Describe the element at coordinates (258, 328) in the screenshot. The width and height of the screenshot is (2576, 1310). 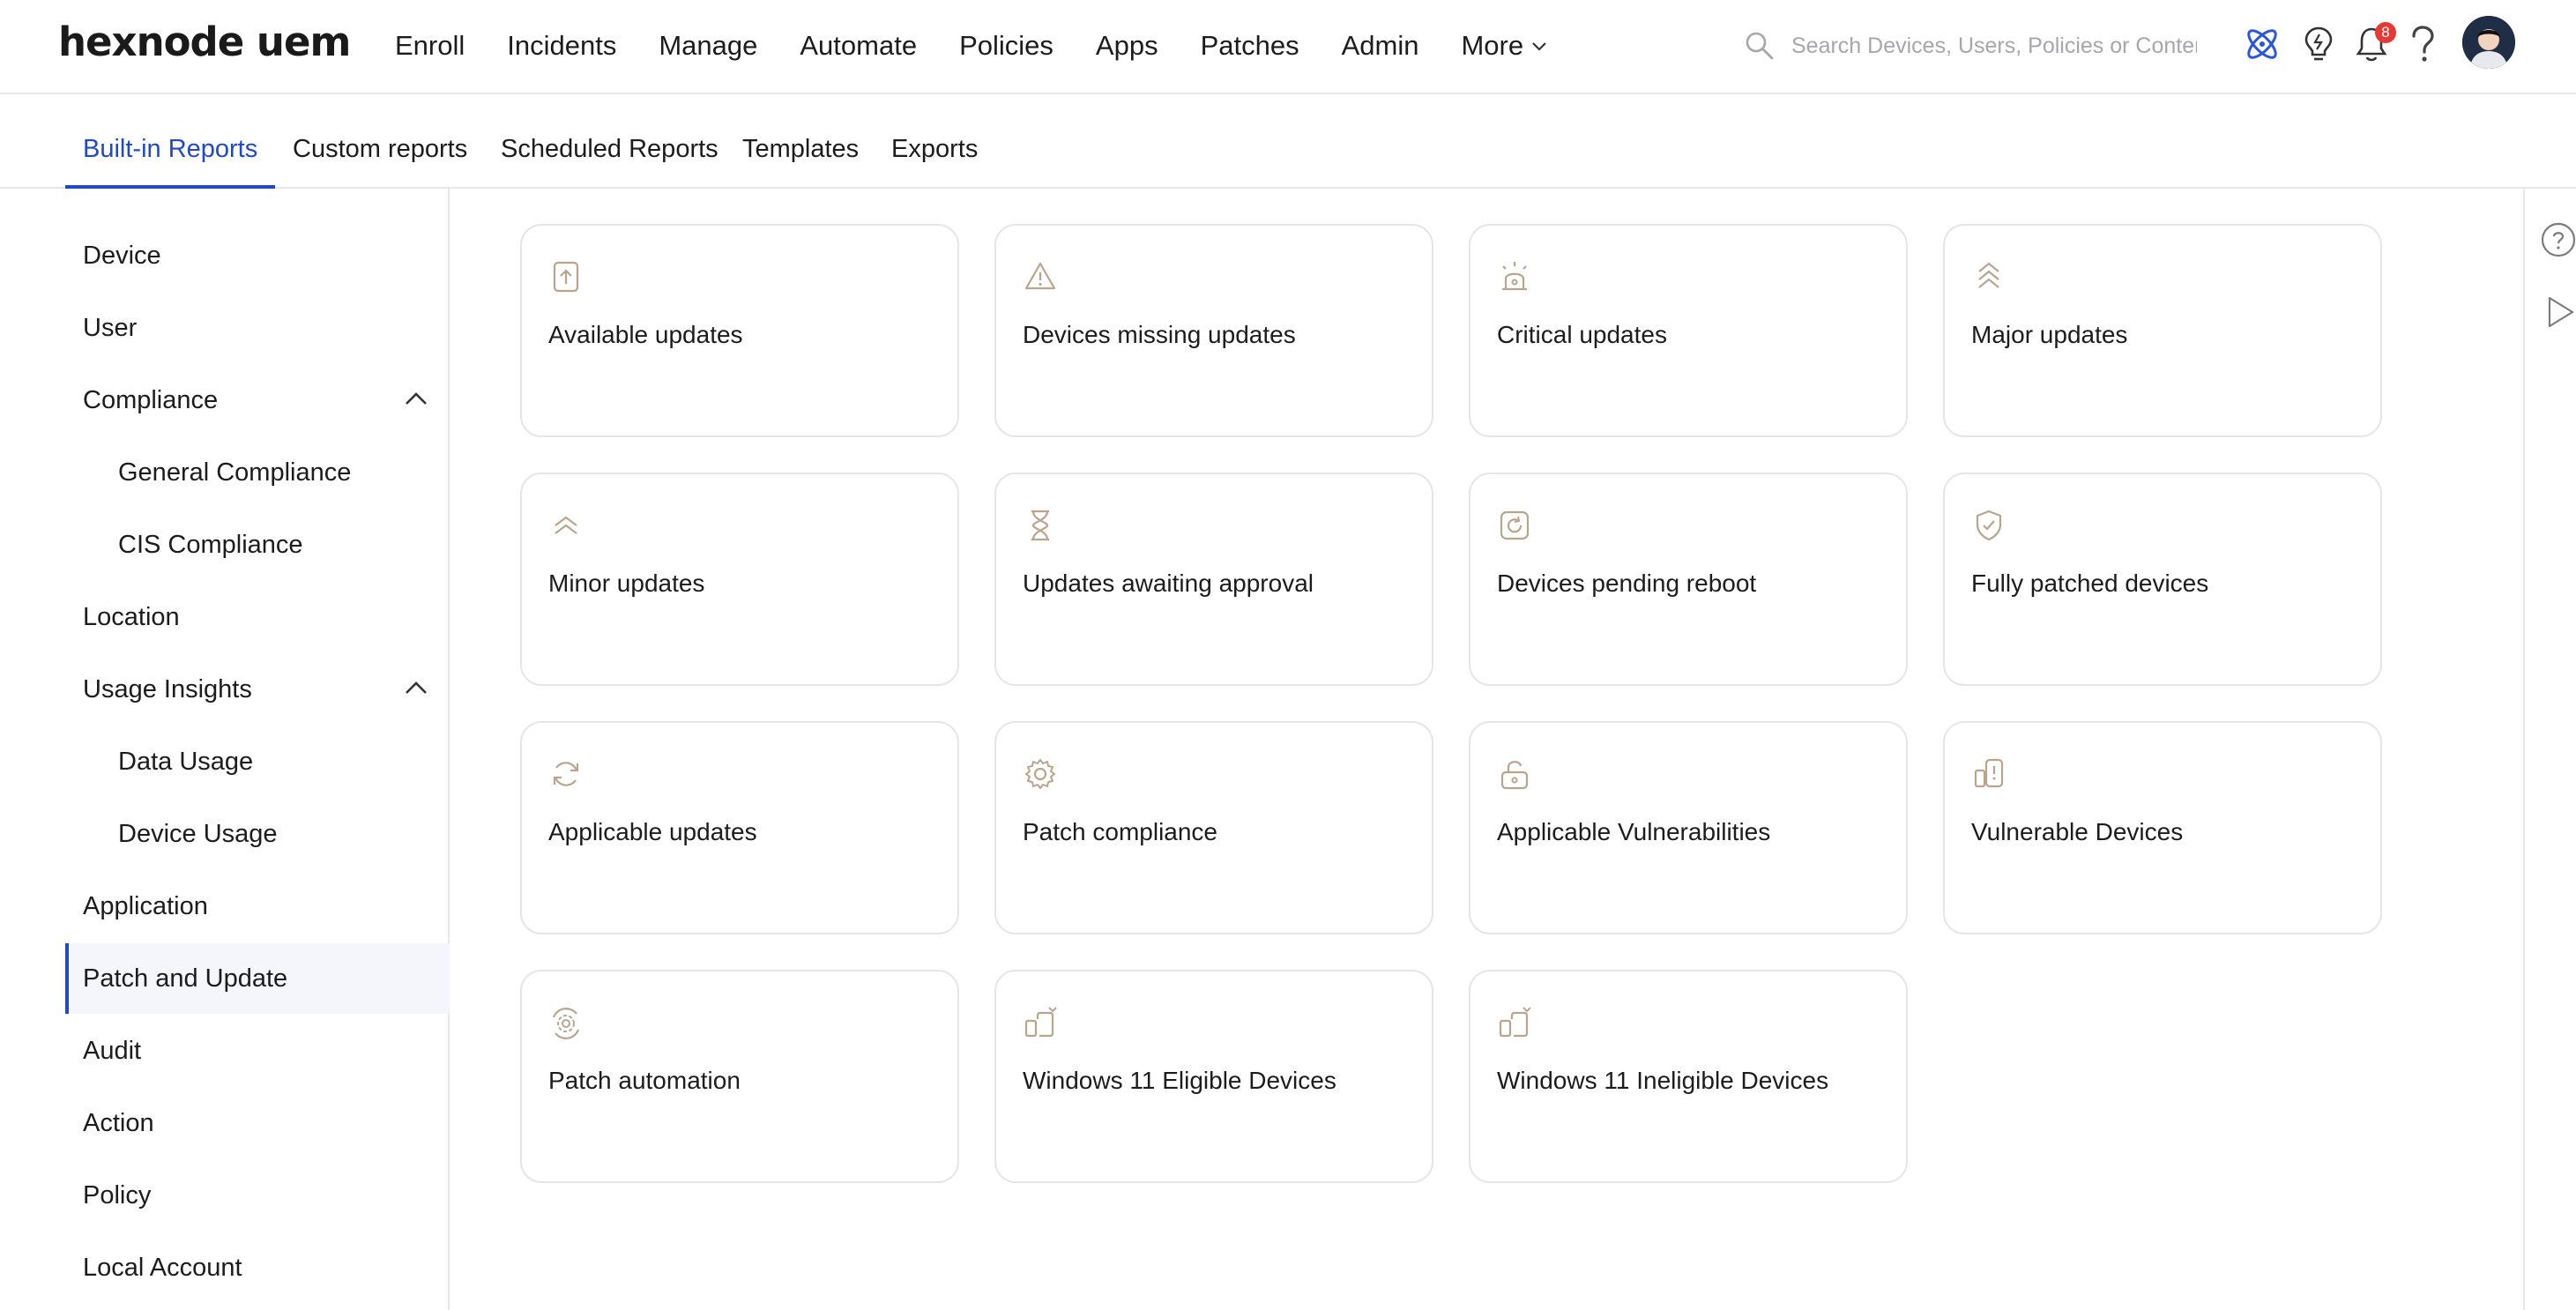
I see `sidebar-item-user: User` at that location.